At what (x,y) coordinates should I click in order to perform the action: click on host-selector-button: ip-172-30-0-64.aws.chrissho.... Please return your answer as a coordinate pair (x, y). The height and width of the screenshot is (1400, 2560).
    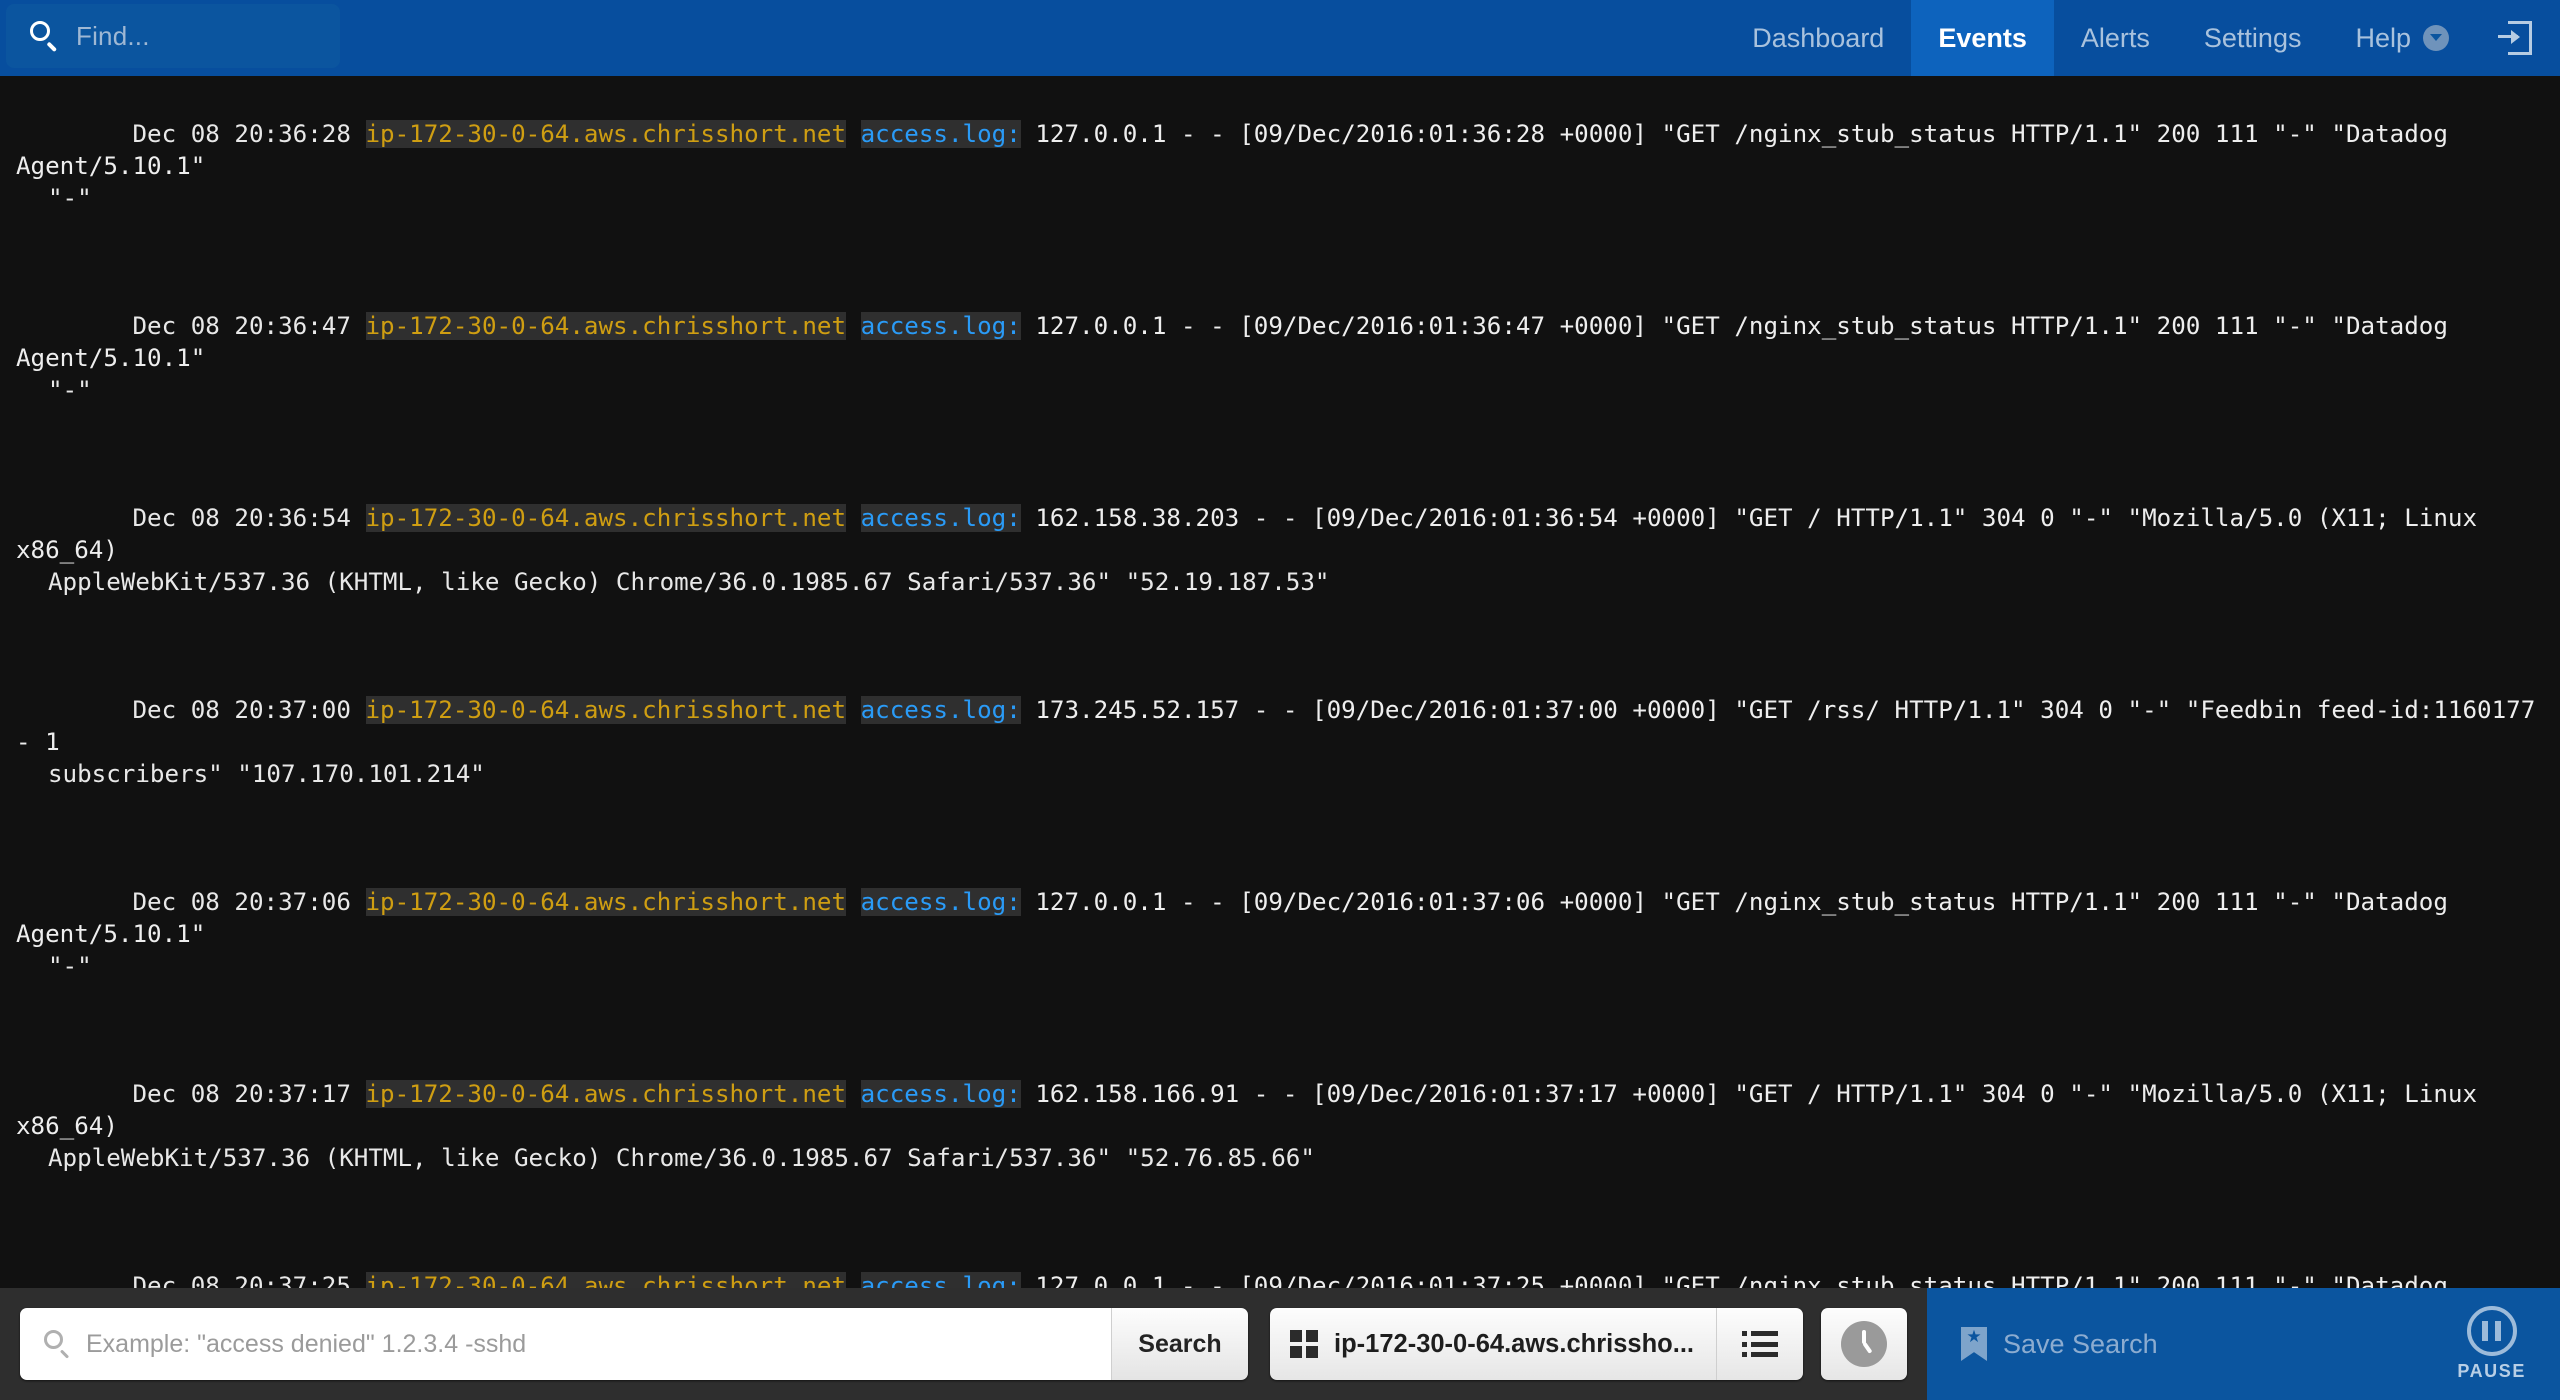
    Looking at the image, I should click on (1493, 1344).